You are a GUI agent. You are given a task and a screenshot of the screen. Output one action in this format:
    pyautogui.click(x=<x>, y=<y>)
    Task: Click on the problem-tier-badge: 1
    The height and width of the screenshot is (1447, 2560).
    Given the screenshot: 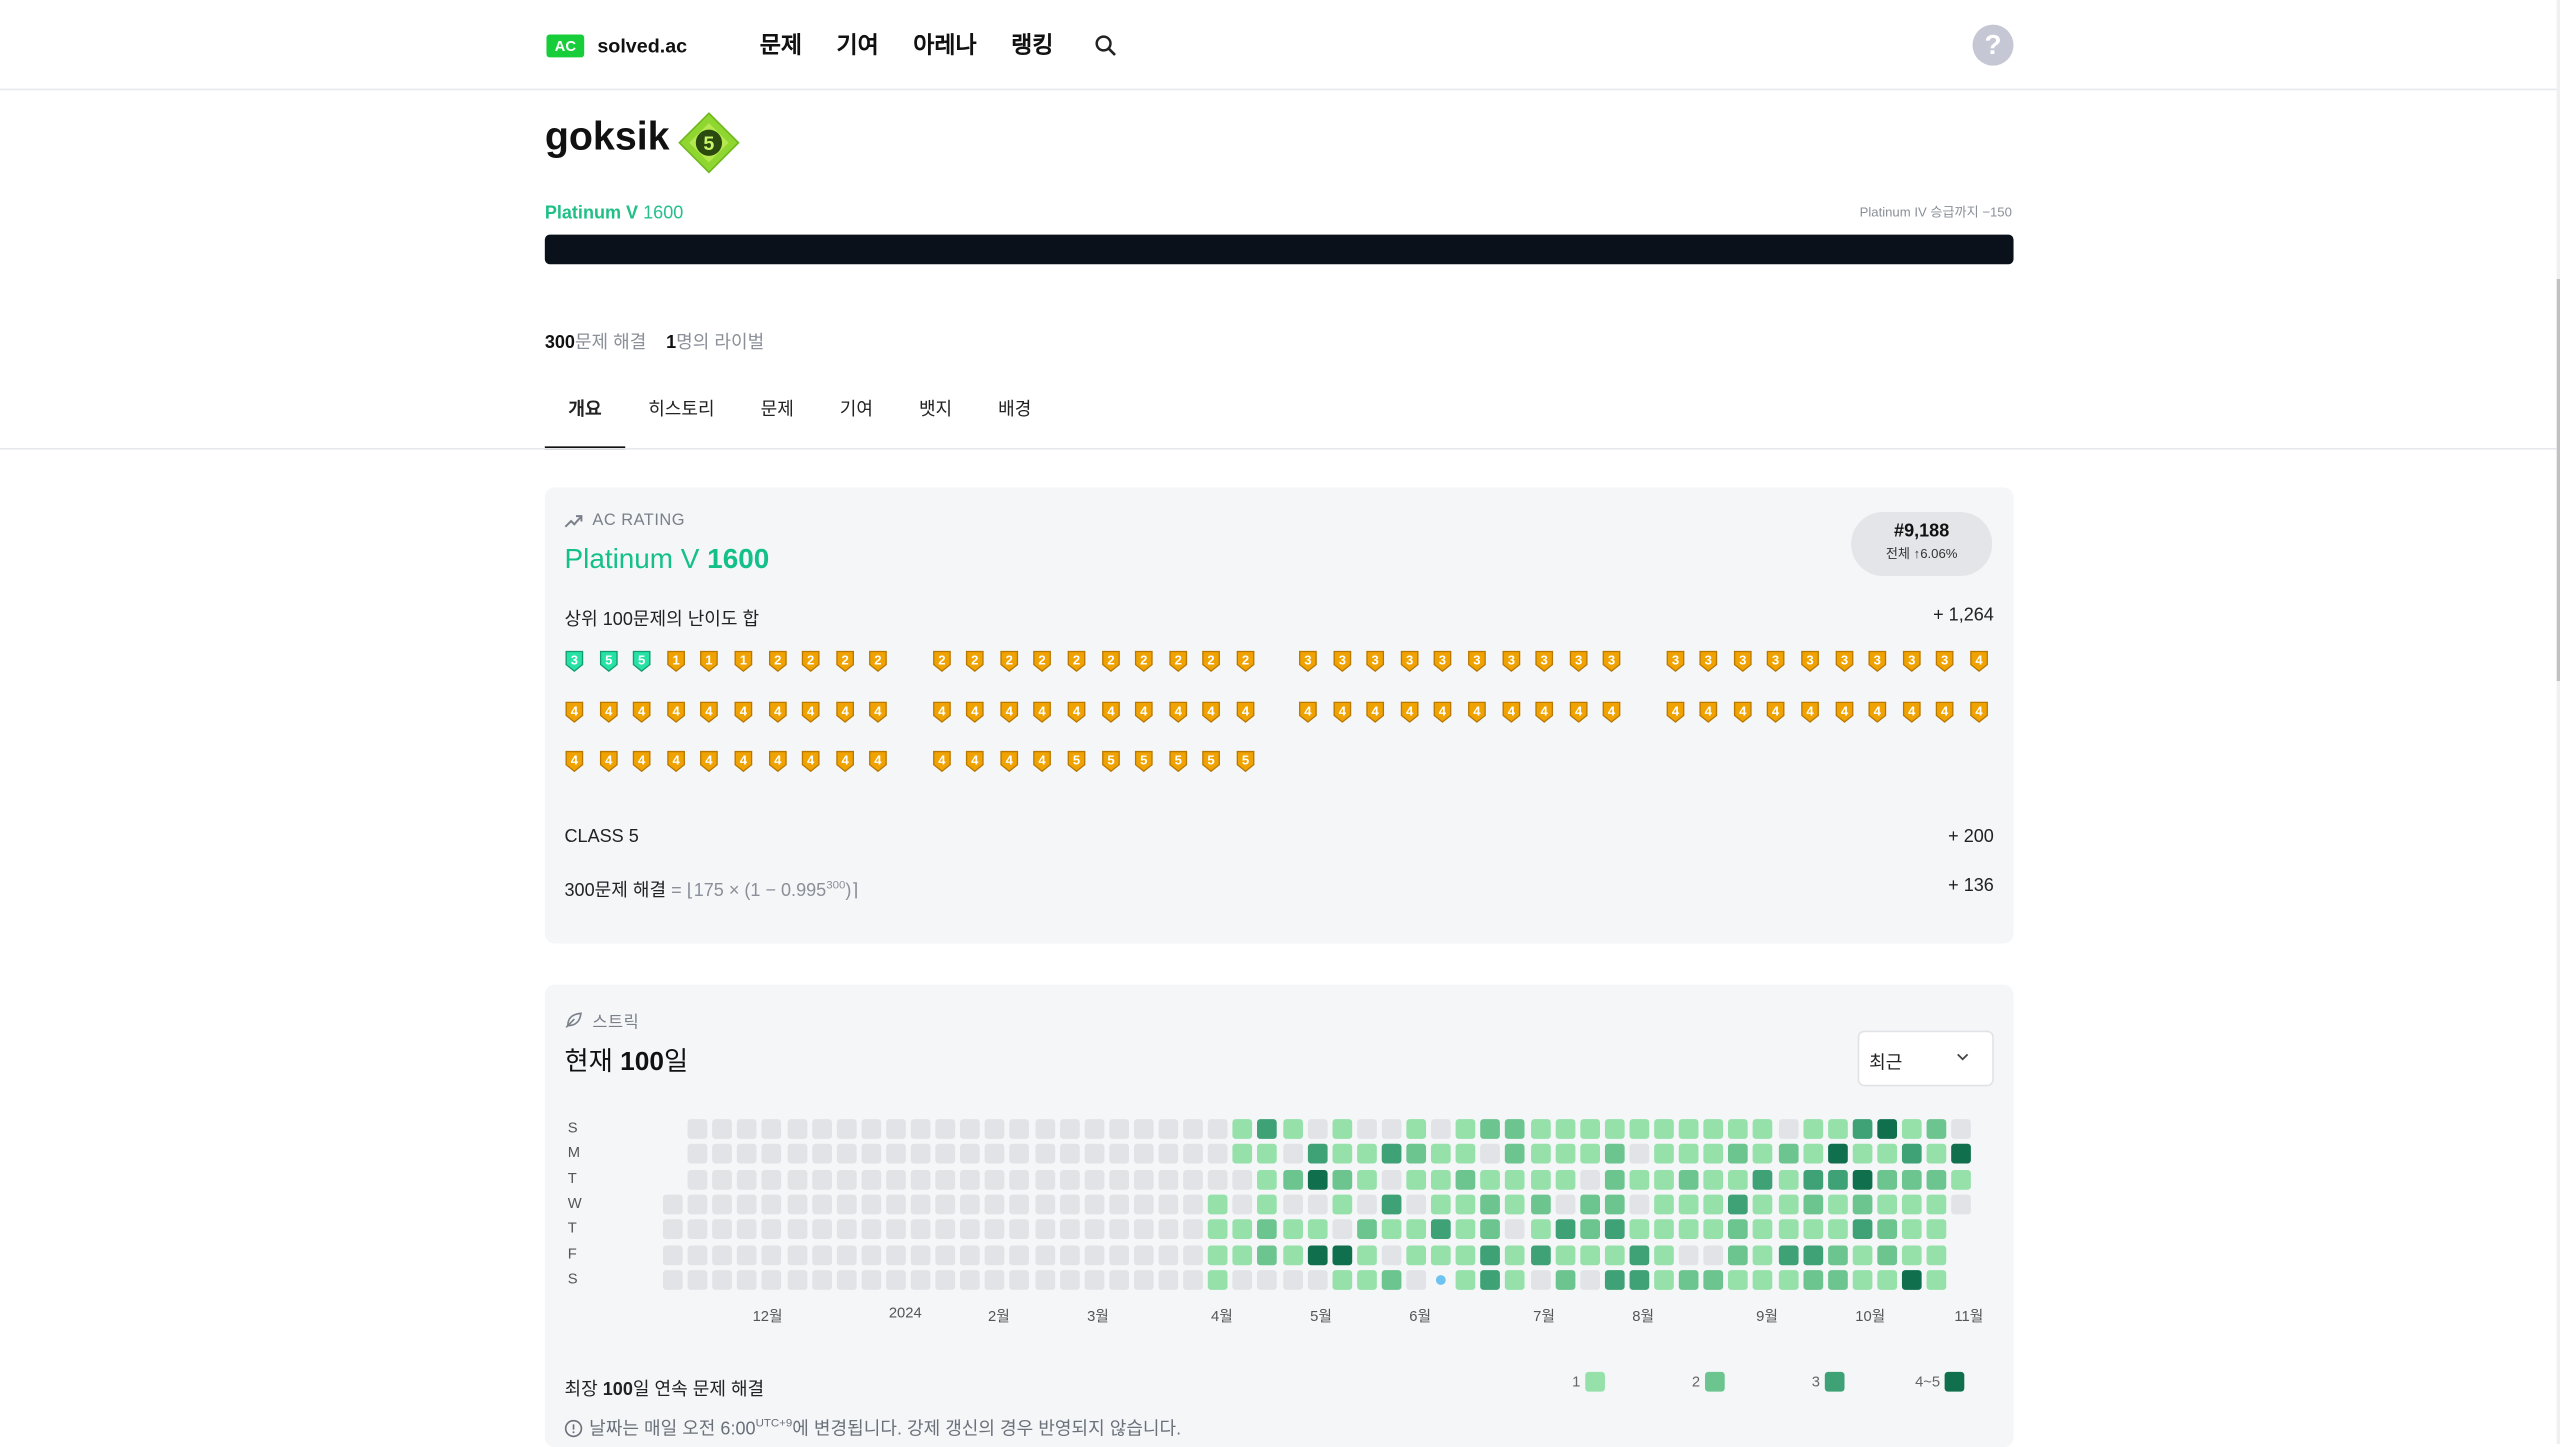 What is the action you would take?
    pyautogui.click(x=710, y=661)
    